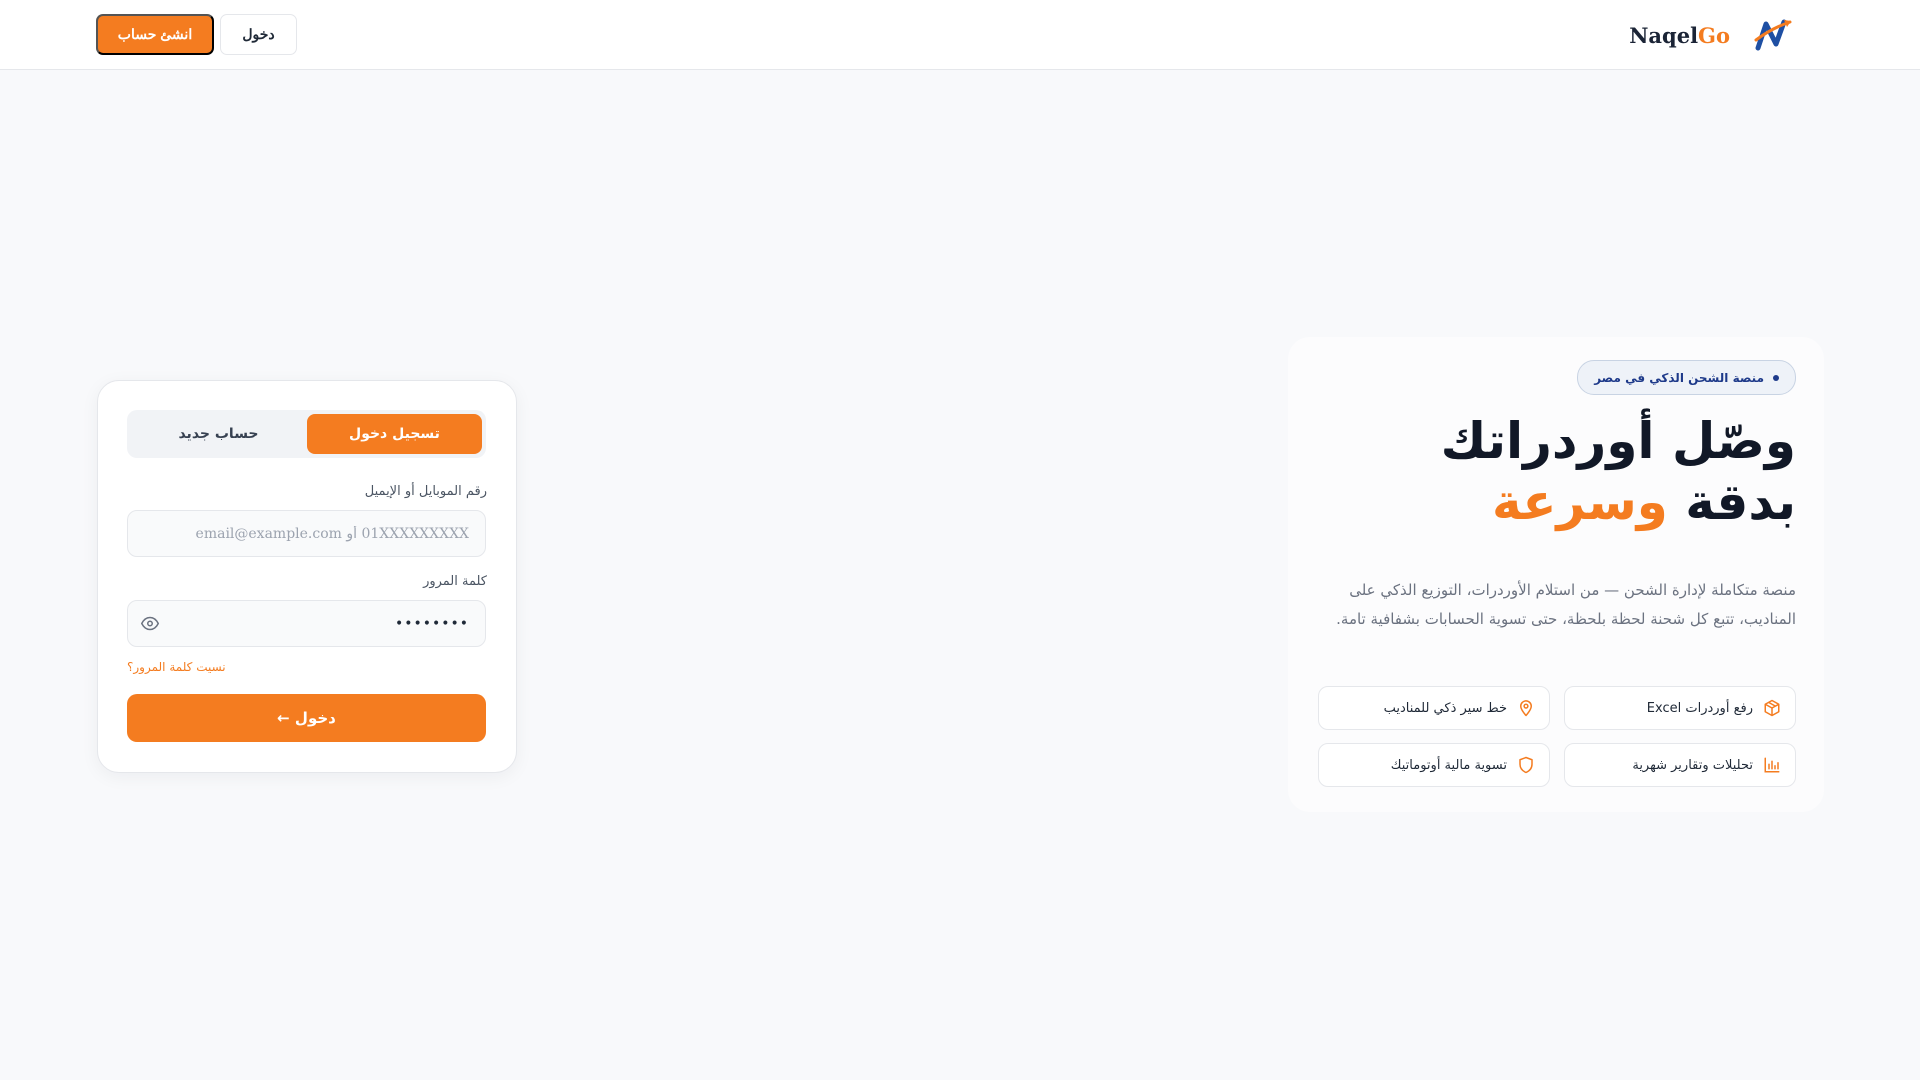  Describe the element at coordinates (1618, 441) in the screenshot. I see `headline-line-1: وصّل أوردراتك` at that location.